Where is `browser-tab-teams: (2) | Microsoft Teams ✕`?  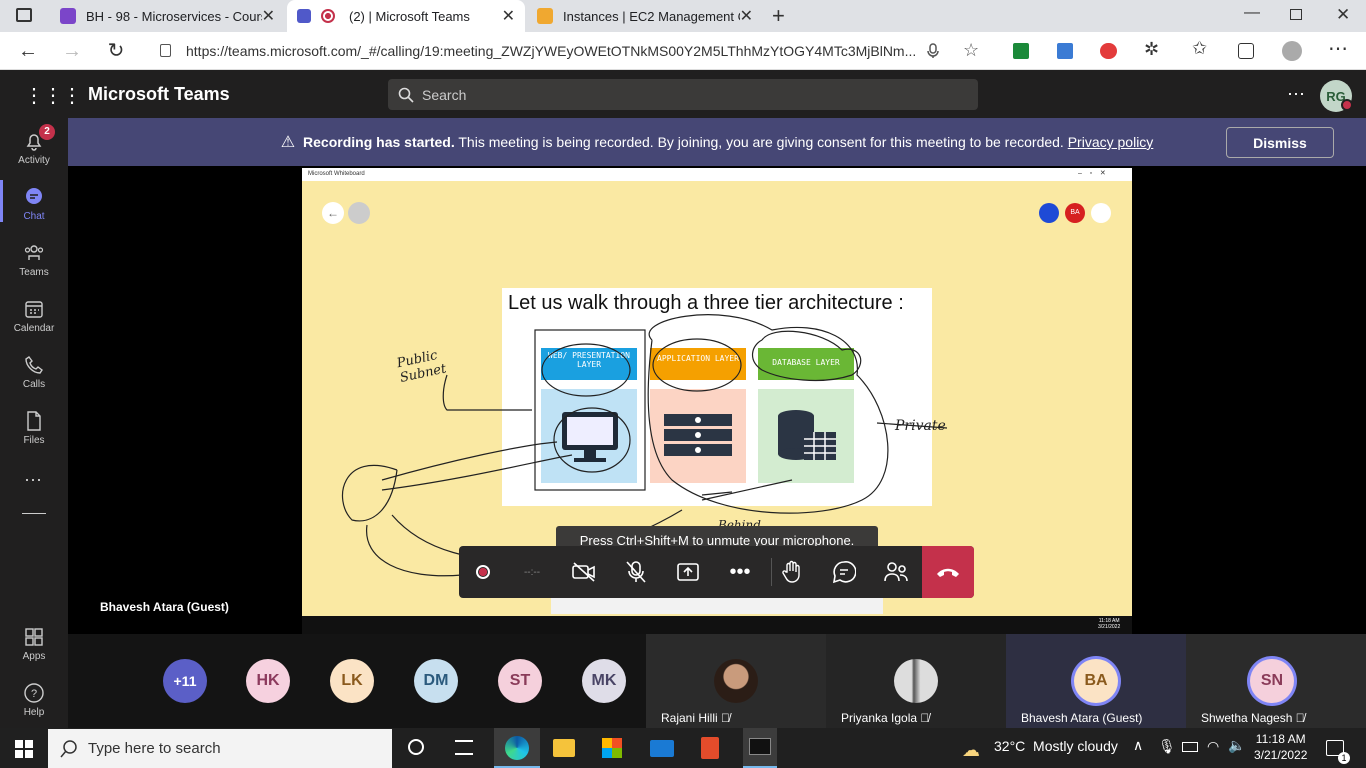 browser-tab-teams: (2) | Microsoft Teams ✕ is located at coordinates (406, 16).